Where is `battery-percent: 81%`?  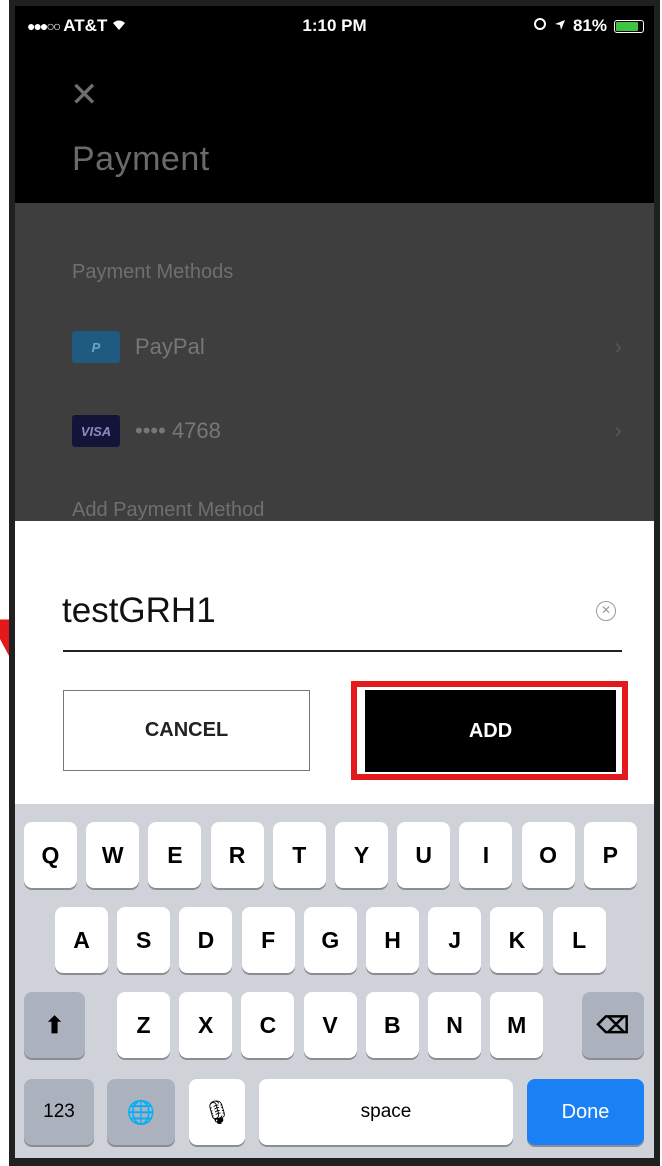
battery-percent: 81% is located at coordinates (589, 25).